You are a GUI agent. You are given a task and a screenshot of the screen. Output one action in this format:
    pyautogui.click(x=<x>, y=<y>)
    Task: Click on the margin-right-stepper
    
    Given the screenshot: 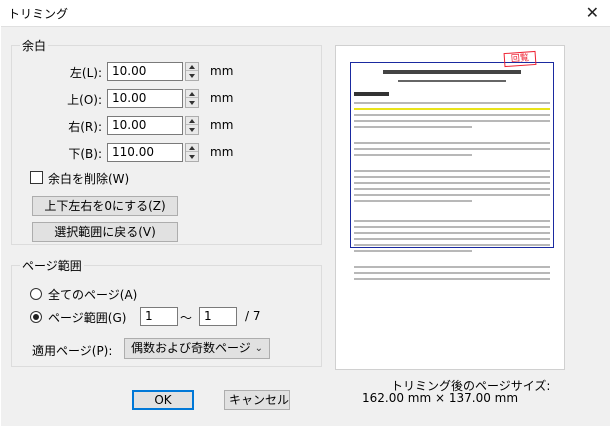 What is the action you would take?
    pyautogui.click(x=192, y=125)
    